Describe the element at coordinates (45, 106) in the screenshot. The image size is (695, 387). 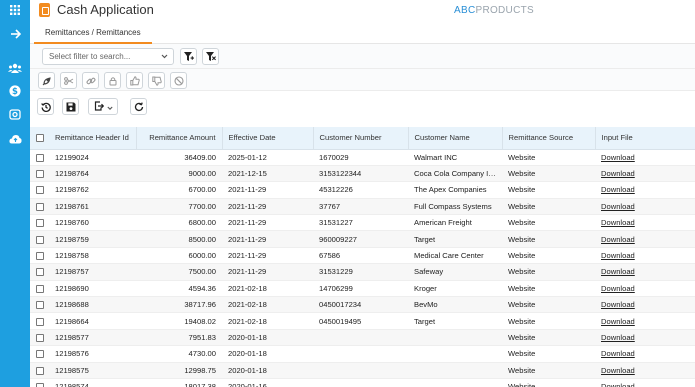
I see `history-icon` at that location.